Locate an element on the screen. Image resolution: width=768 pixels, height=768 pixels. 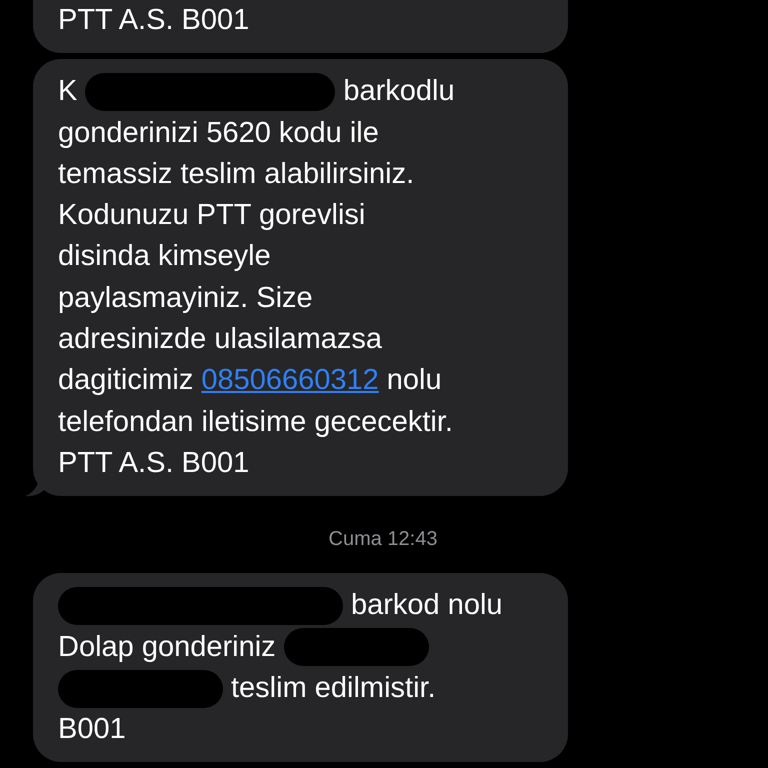
message-text: B001 is located at coordinates (92, 730).